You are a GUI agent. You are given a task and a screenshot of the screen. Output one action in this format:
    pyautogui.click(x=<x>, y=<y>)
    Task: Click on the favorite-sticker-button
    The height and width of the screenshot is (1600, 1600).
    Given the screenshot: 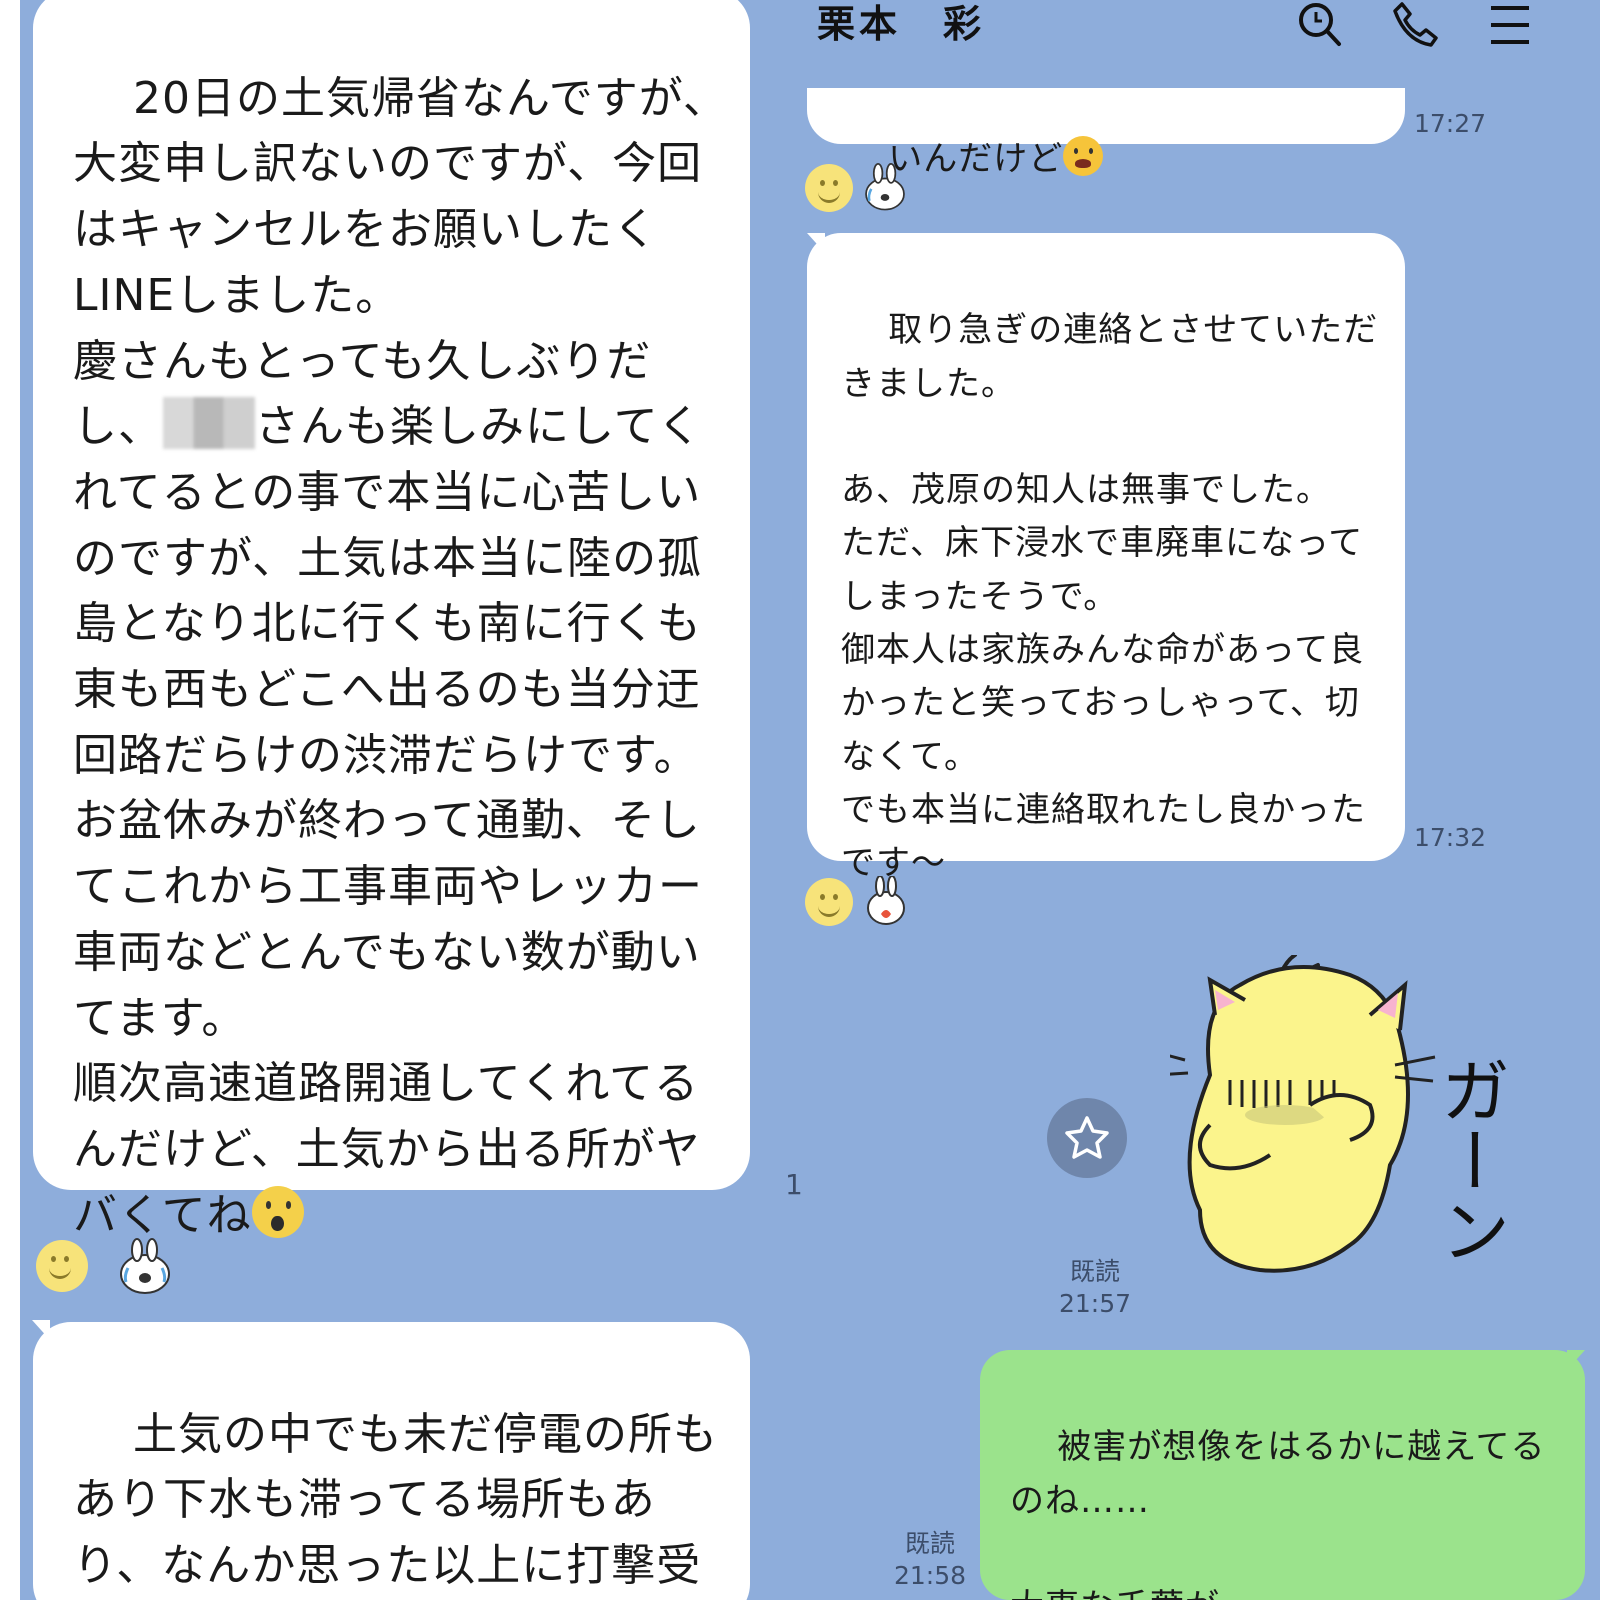 What is the action you would take?
    pyautogui.click(x=1087, y=1138)
    